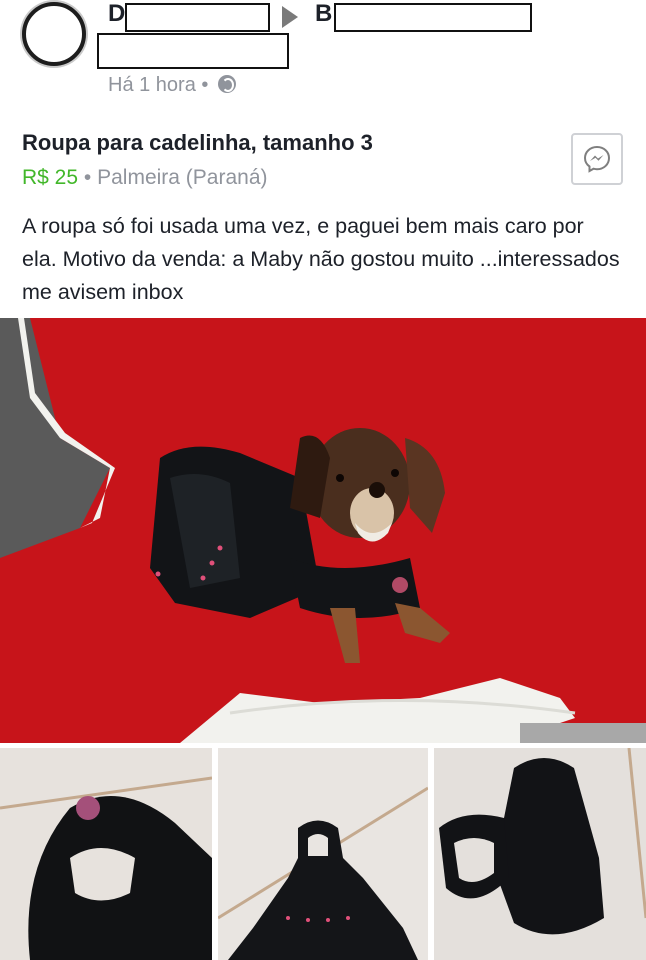 This screenshot has height=960, width=646. I want to click on post-header: D B Há 1 hora •, so click(323, 56).